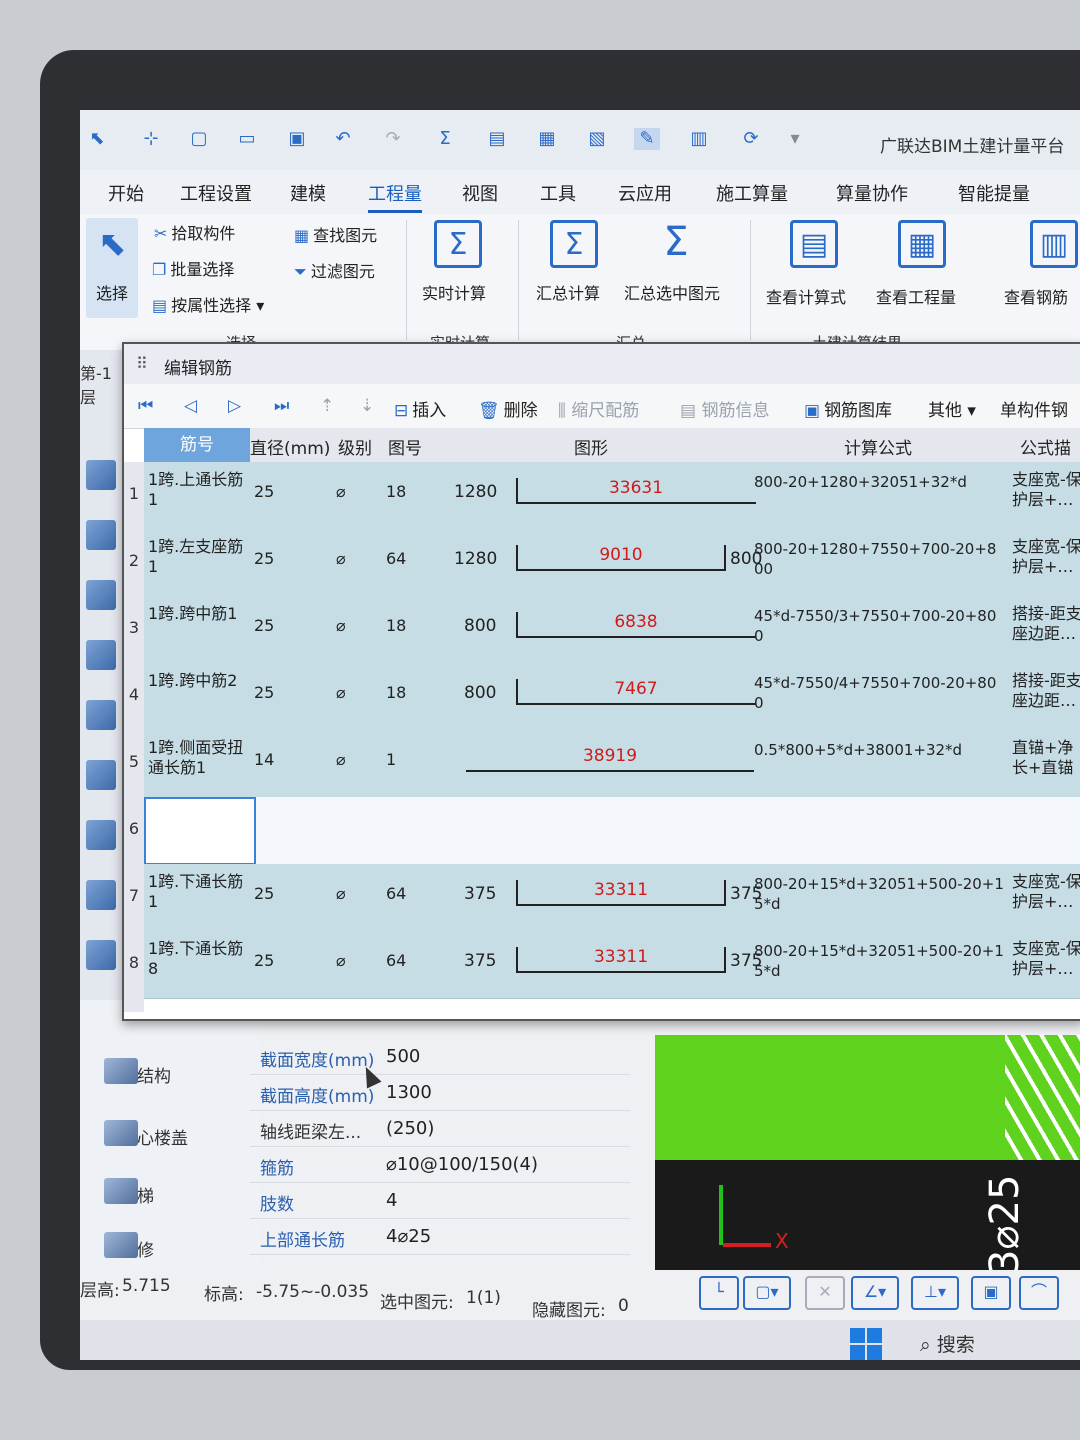 The width and height of the screenshot is (1080, 1440). I want to click on row-index: 7, so click(134, 895).